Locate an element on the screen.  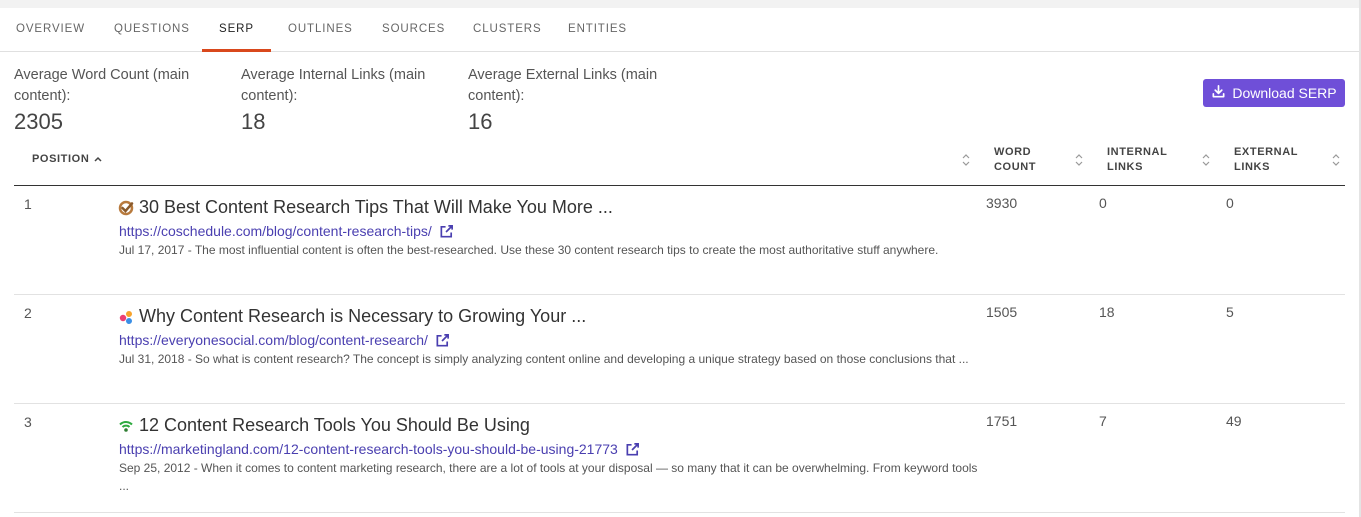
internal-links-cell: 18 is located at coordinates (1107, 312).